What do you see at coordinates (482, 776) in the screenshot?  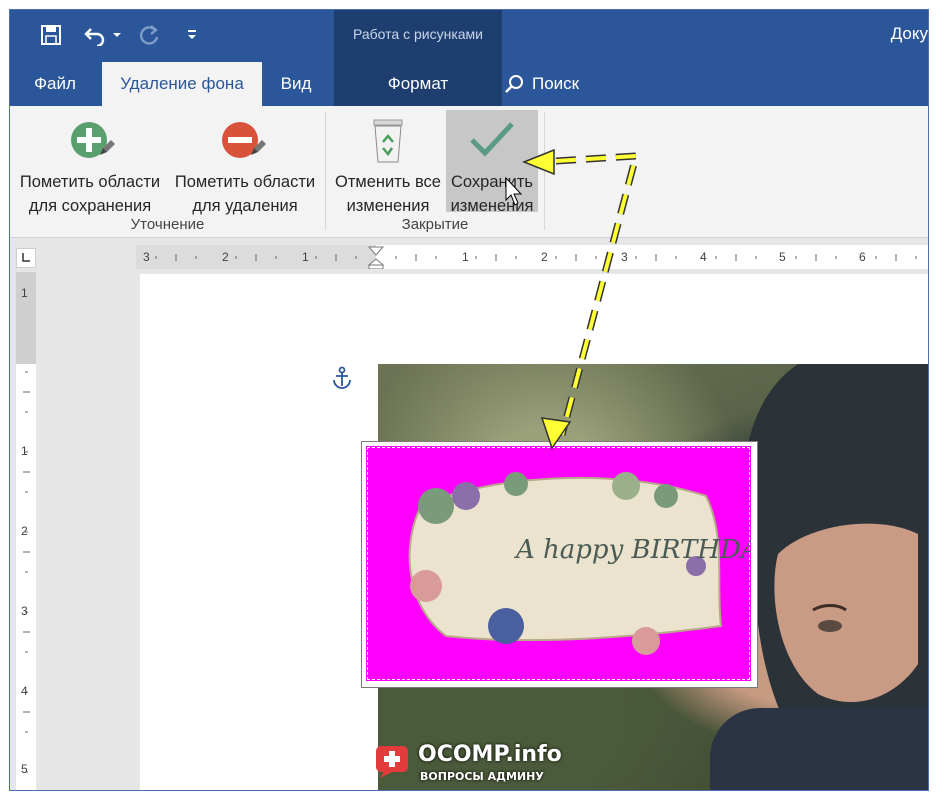 I see `watermark-tagline: ВОПРОСЫ АДМИНУ` at bounding box center [482, 776].